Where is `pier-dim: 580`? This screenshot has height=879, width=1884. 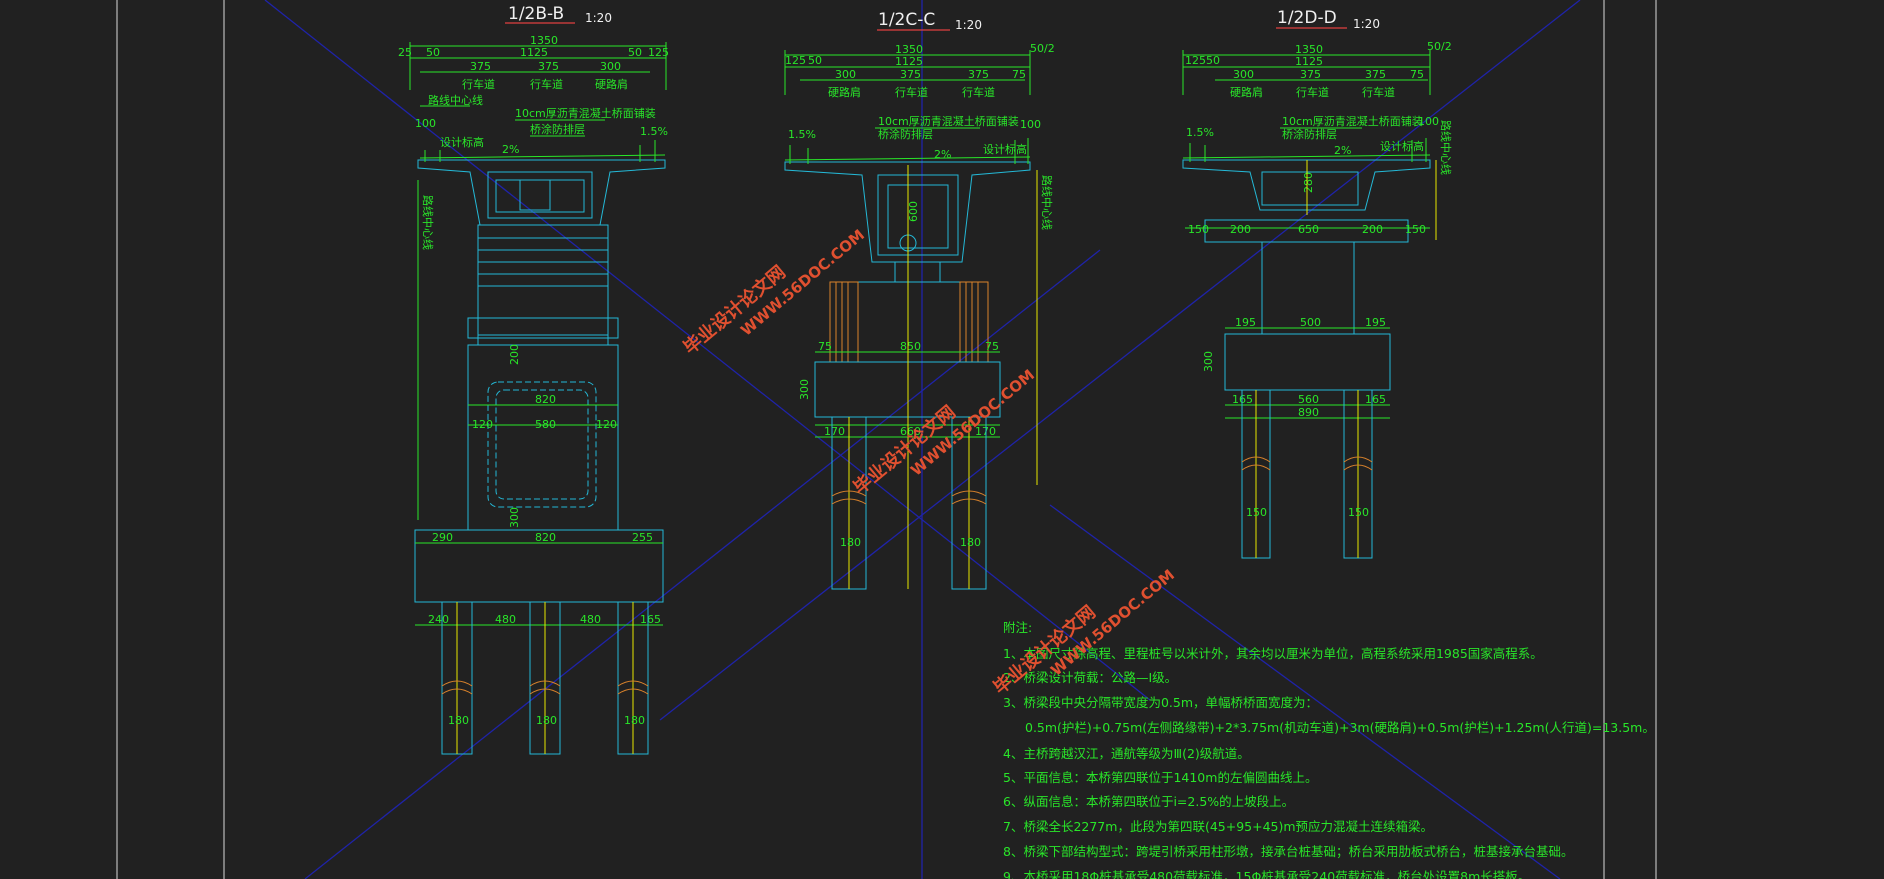
pier-dim: 580 is located at coordinates (545, 424).